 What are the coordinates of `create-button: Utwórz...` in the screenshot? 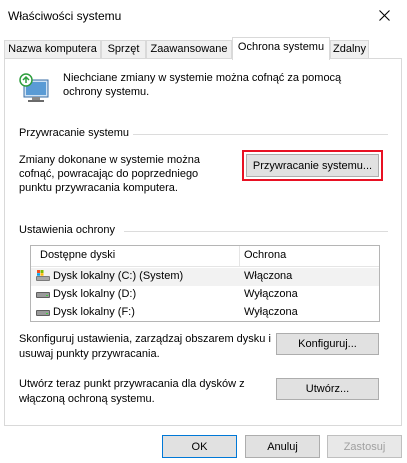 It's located at (327, 389).